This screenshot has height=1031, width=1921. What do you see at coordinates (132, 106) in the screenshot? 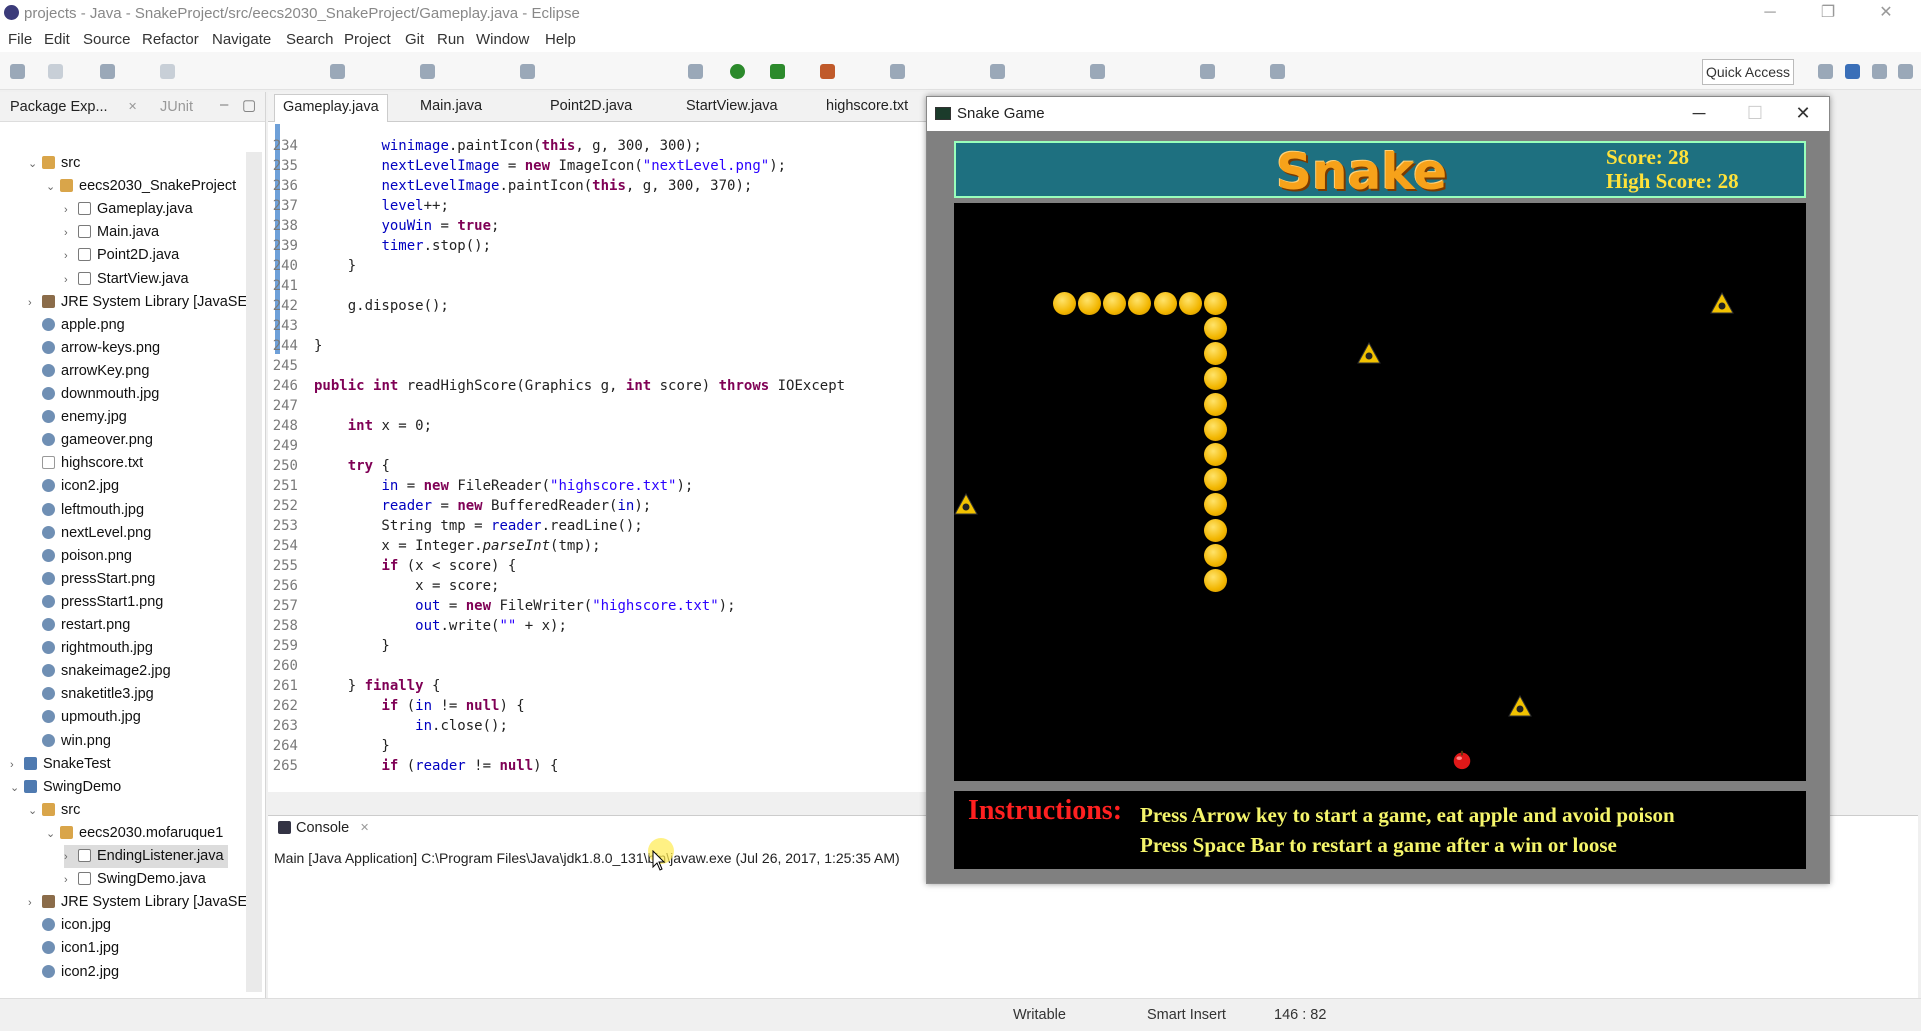
I see `close-tab-icon: ✕` at bounding box center [132, 106].